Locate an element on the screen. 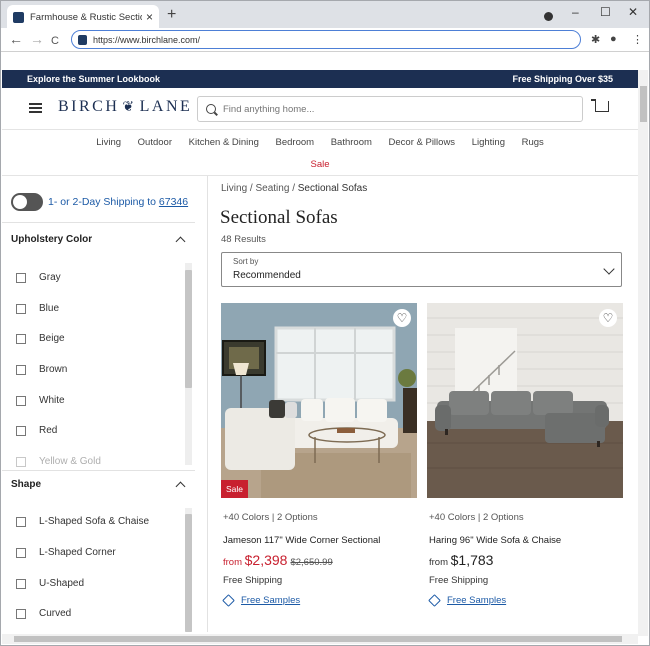 The image size is (650, 646). birch-lane-logo: BIRCH ❦ LANE is located at coordinates (125, 107).